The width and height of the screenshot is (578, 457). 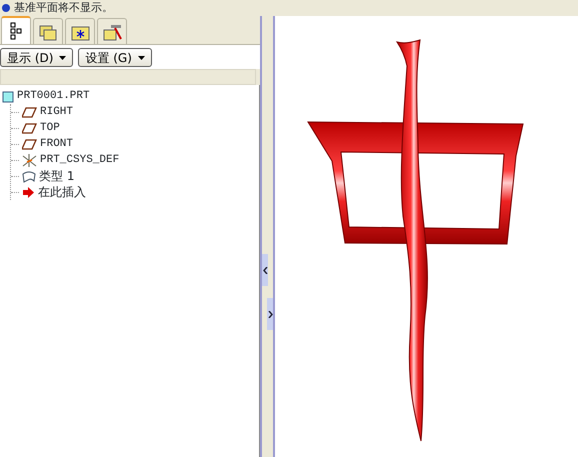 I want to click on tree-icon, so click(x=16, y=31).